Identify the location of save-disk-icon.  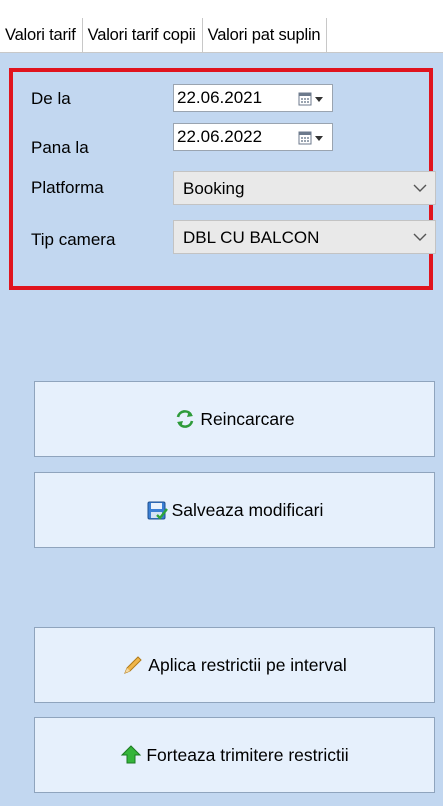
(157, 510).